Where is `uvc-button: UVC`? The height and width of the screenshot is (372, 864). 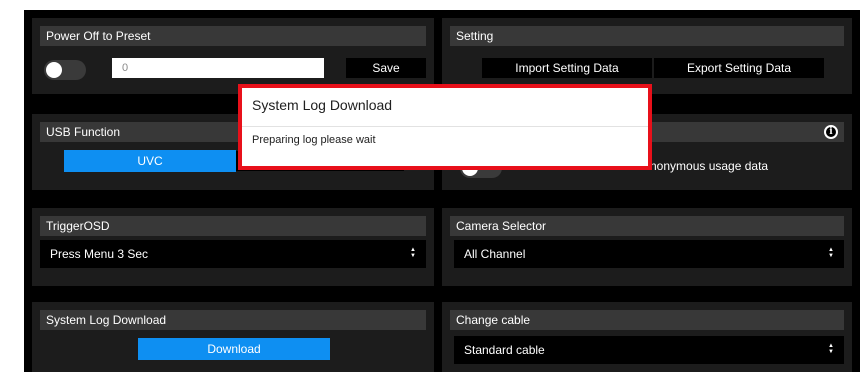 uvc-button: UVC is located at coordinates (150, 161).